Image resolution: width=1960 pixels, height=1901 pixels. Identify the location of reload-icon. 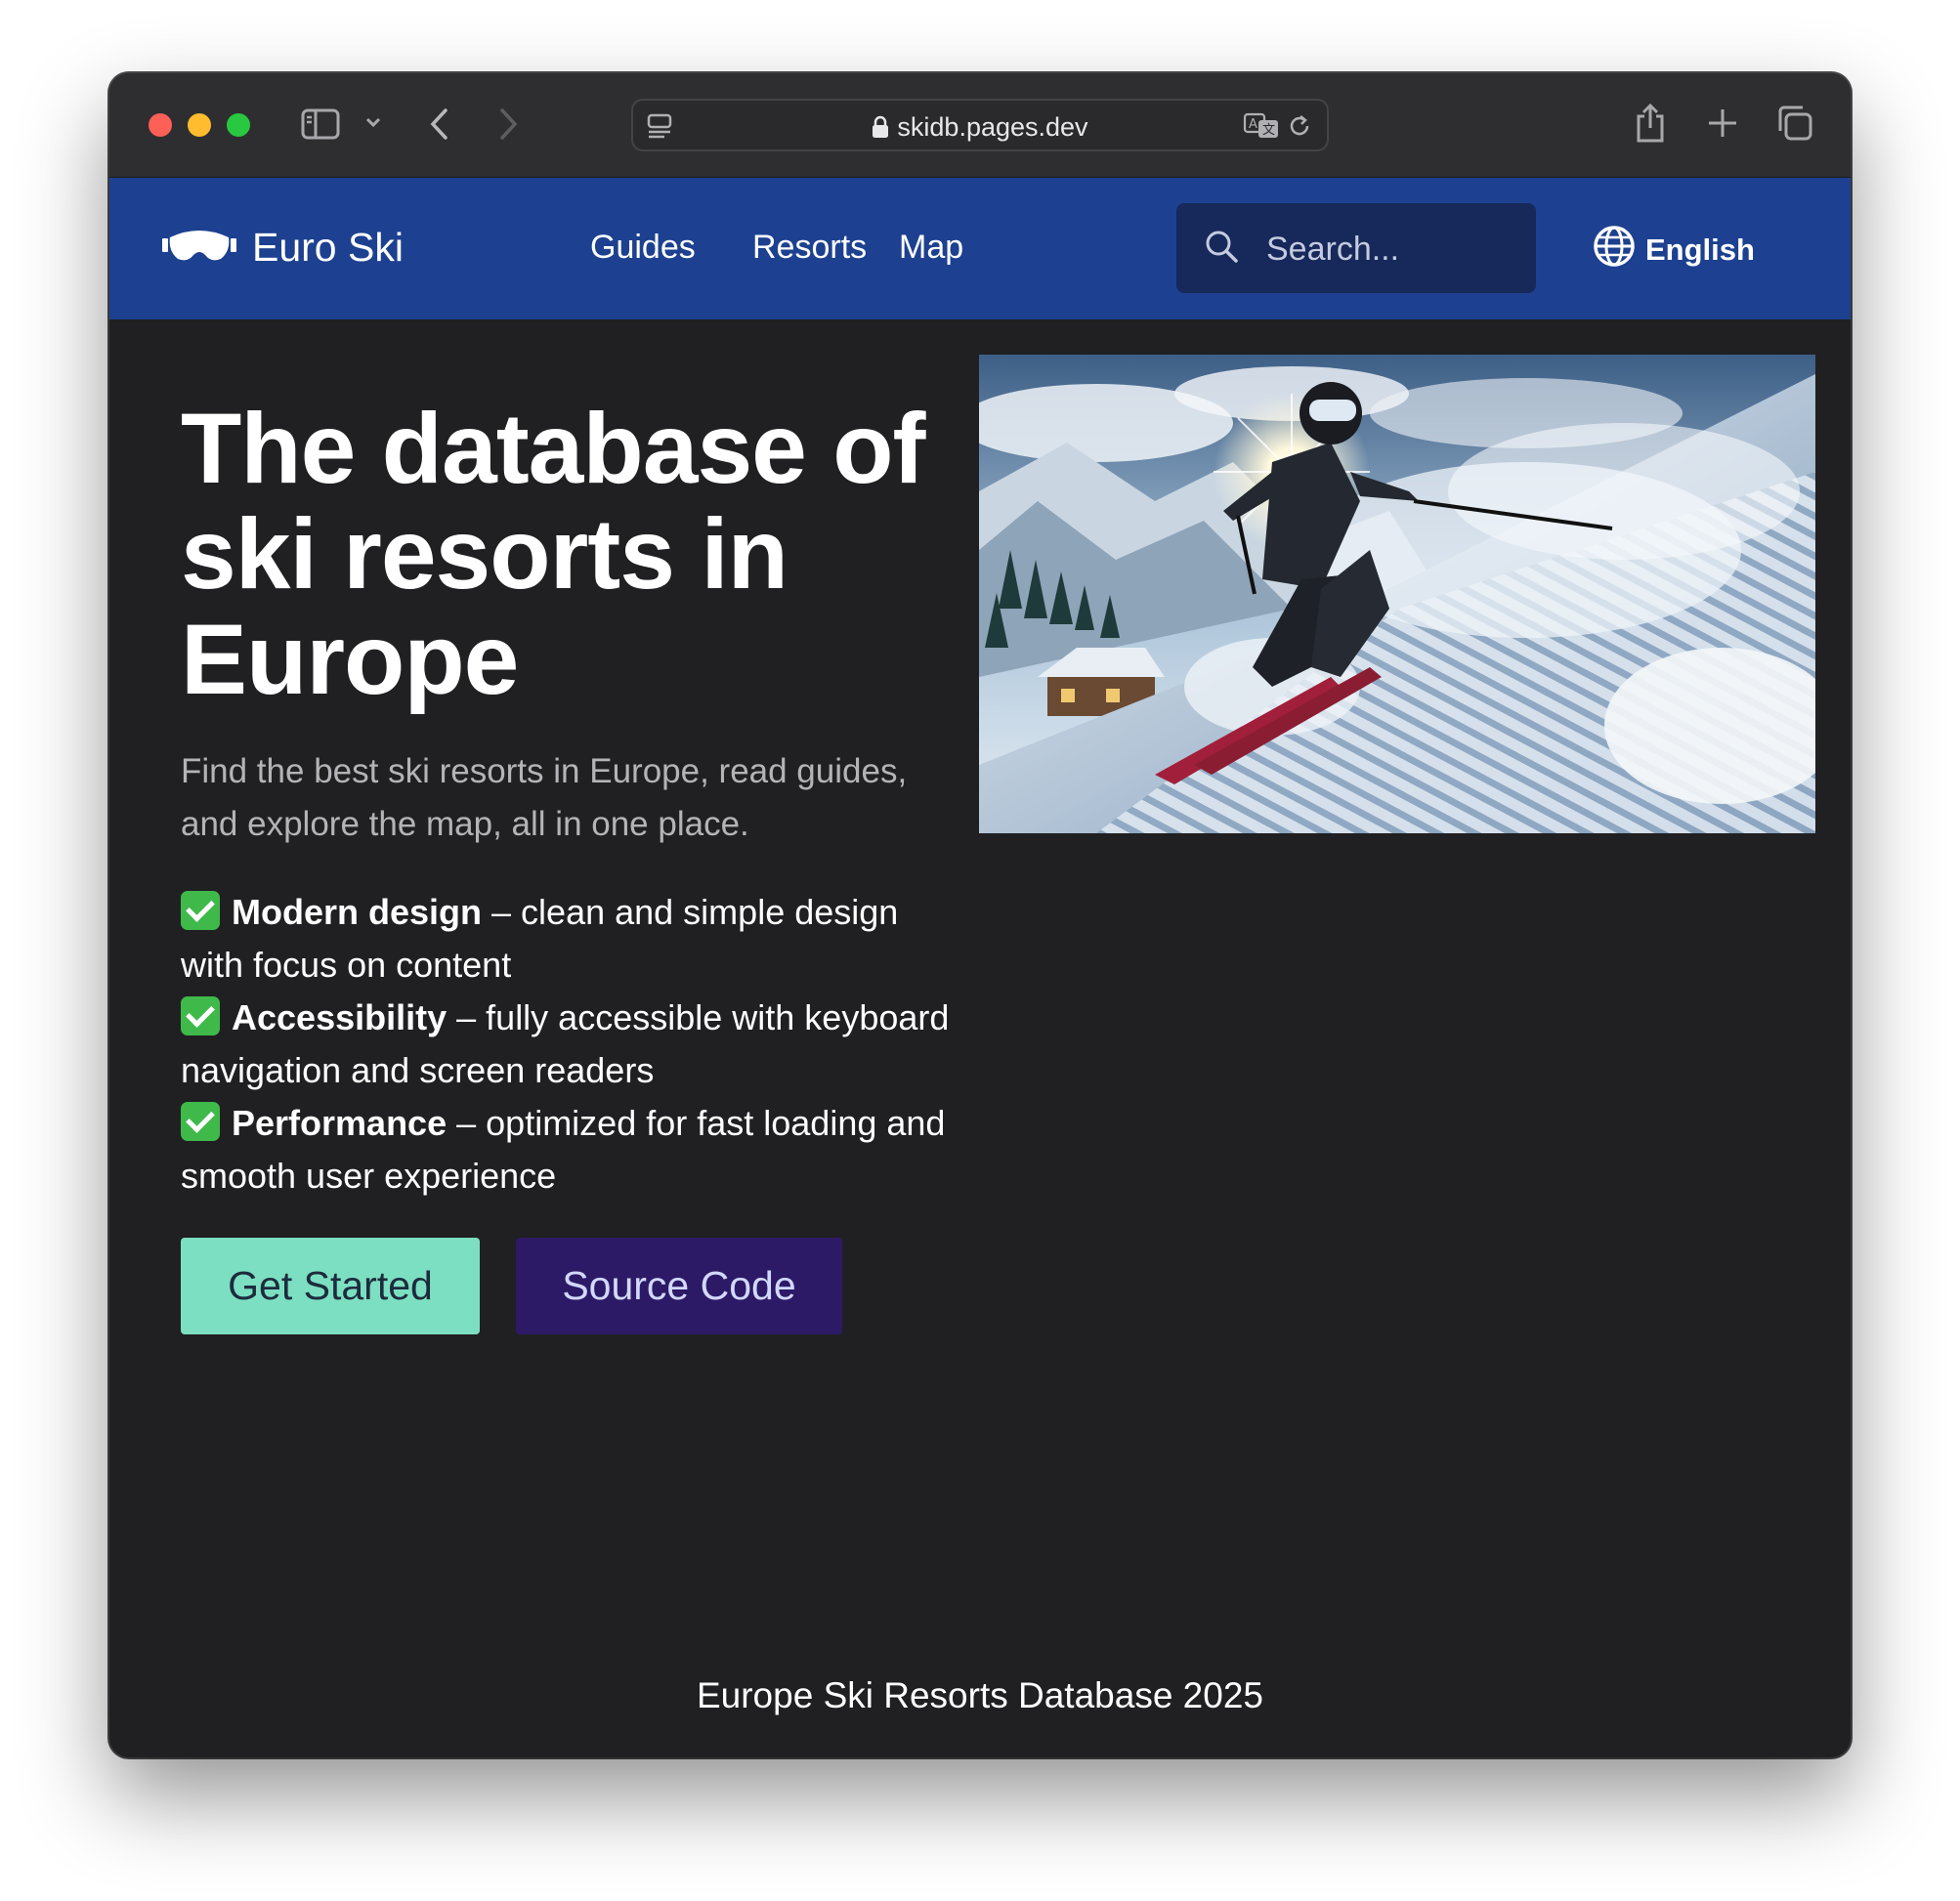
(1299, 126).